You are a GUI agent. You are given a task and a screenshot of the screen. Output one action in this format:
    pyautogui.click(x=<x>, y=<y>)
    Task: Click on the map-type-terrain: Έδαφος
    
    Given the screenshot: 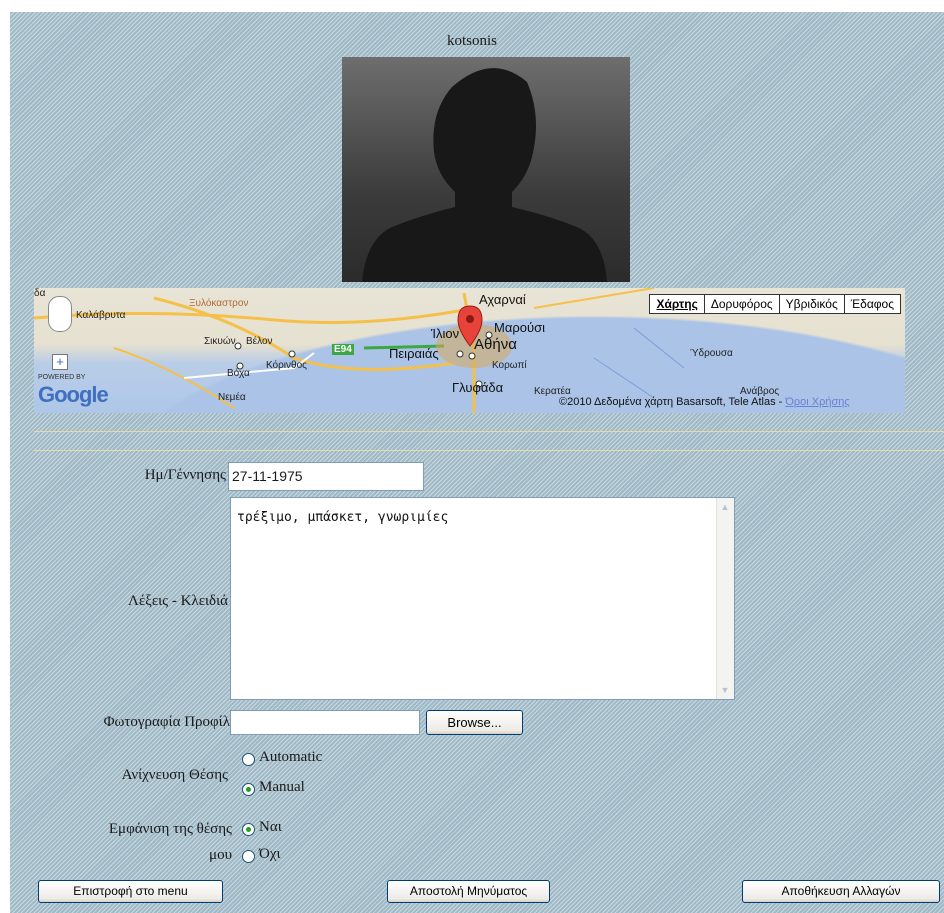 What is the action you would take?
    pyautogui.click(x=872, y=304)
    